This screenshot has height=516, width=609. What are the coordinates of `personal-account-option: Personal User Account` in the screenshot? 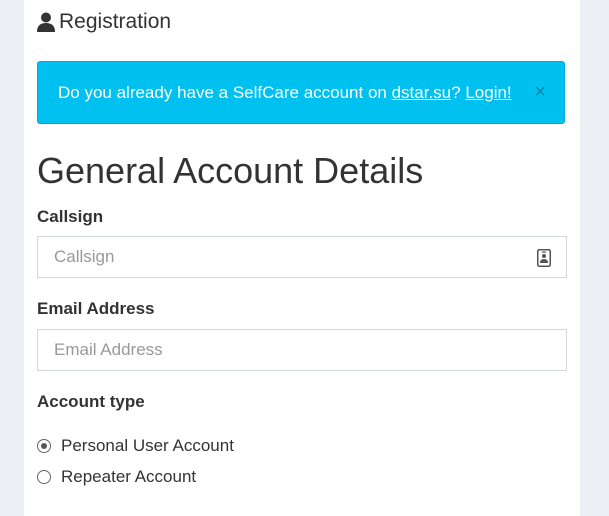 It's located at (135, 446).